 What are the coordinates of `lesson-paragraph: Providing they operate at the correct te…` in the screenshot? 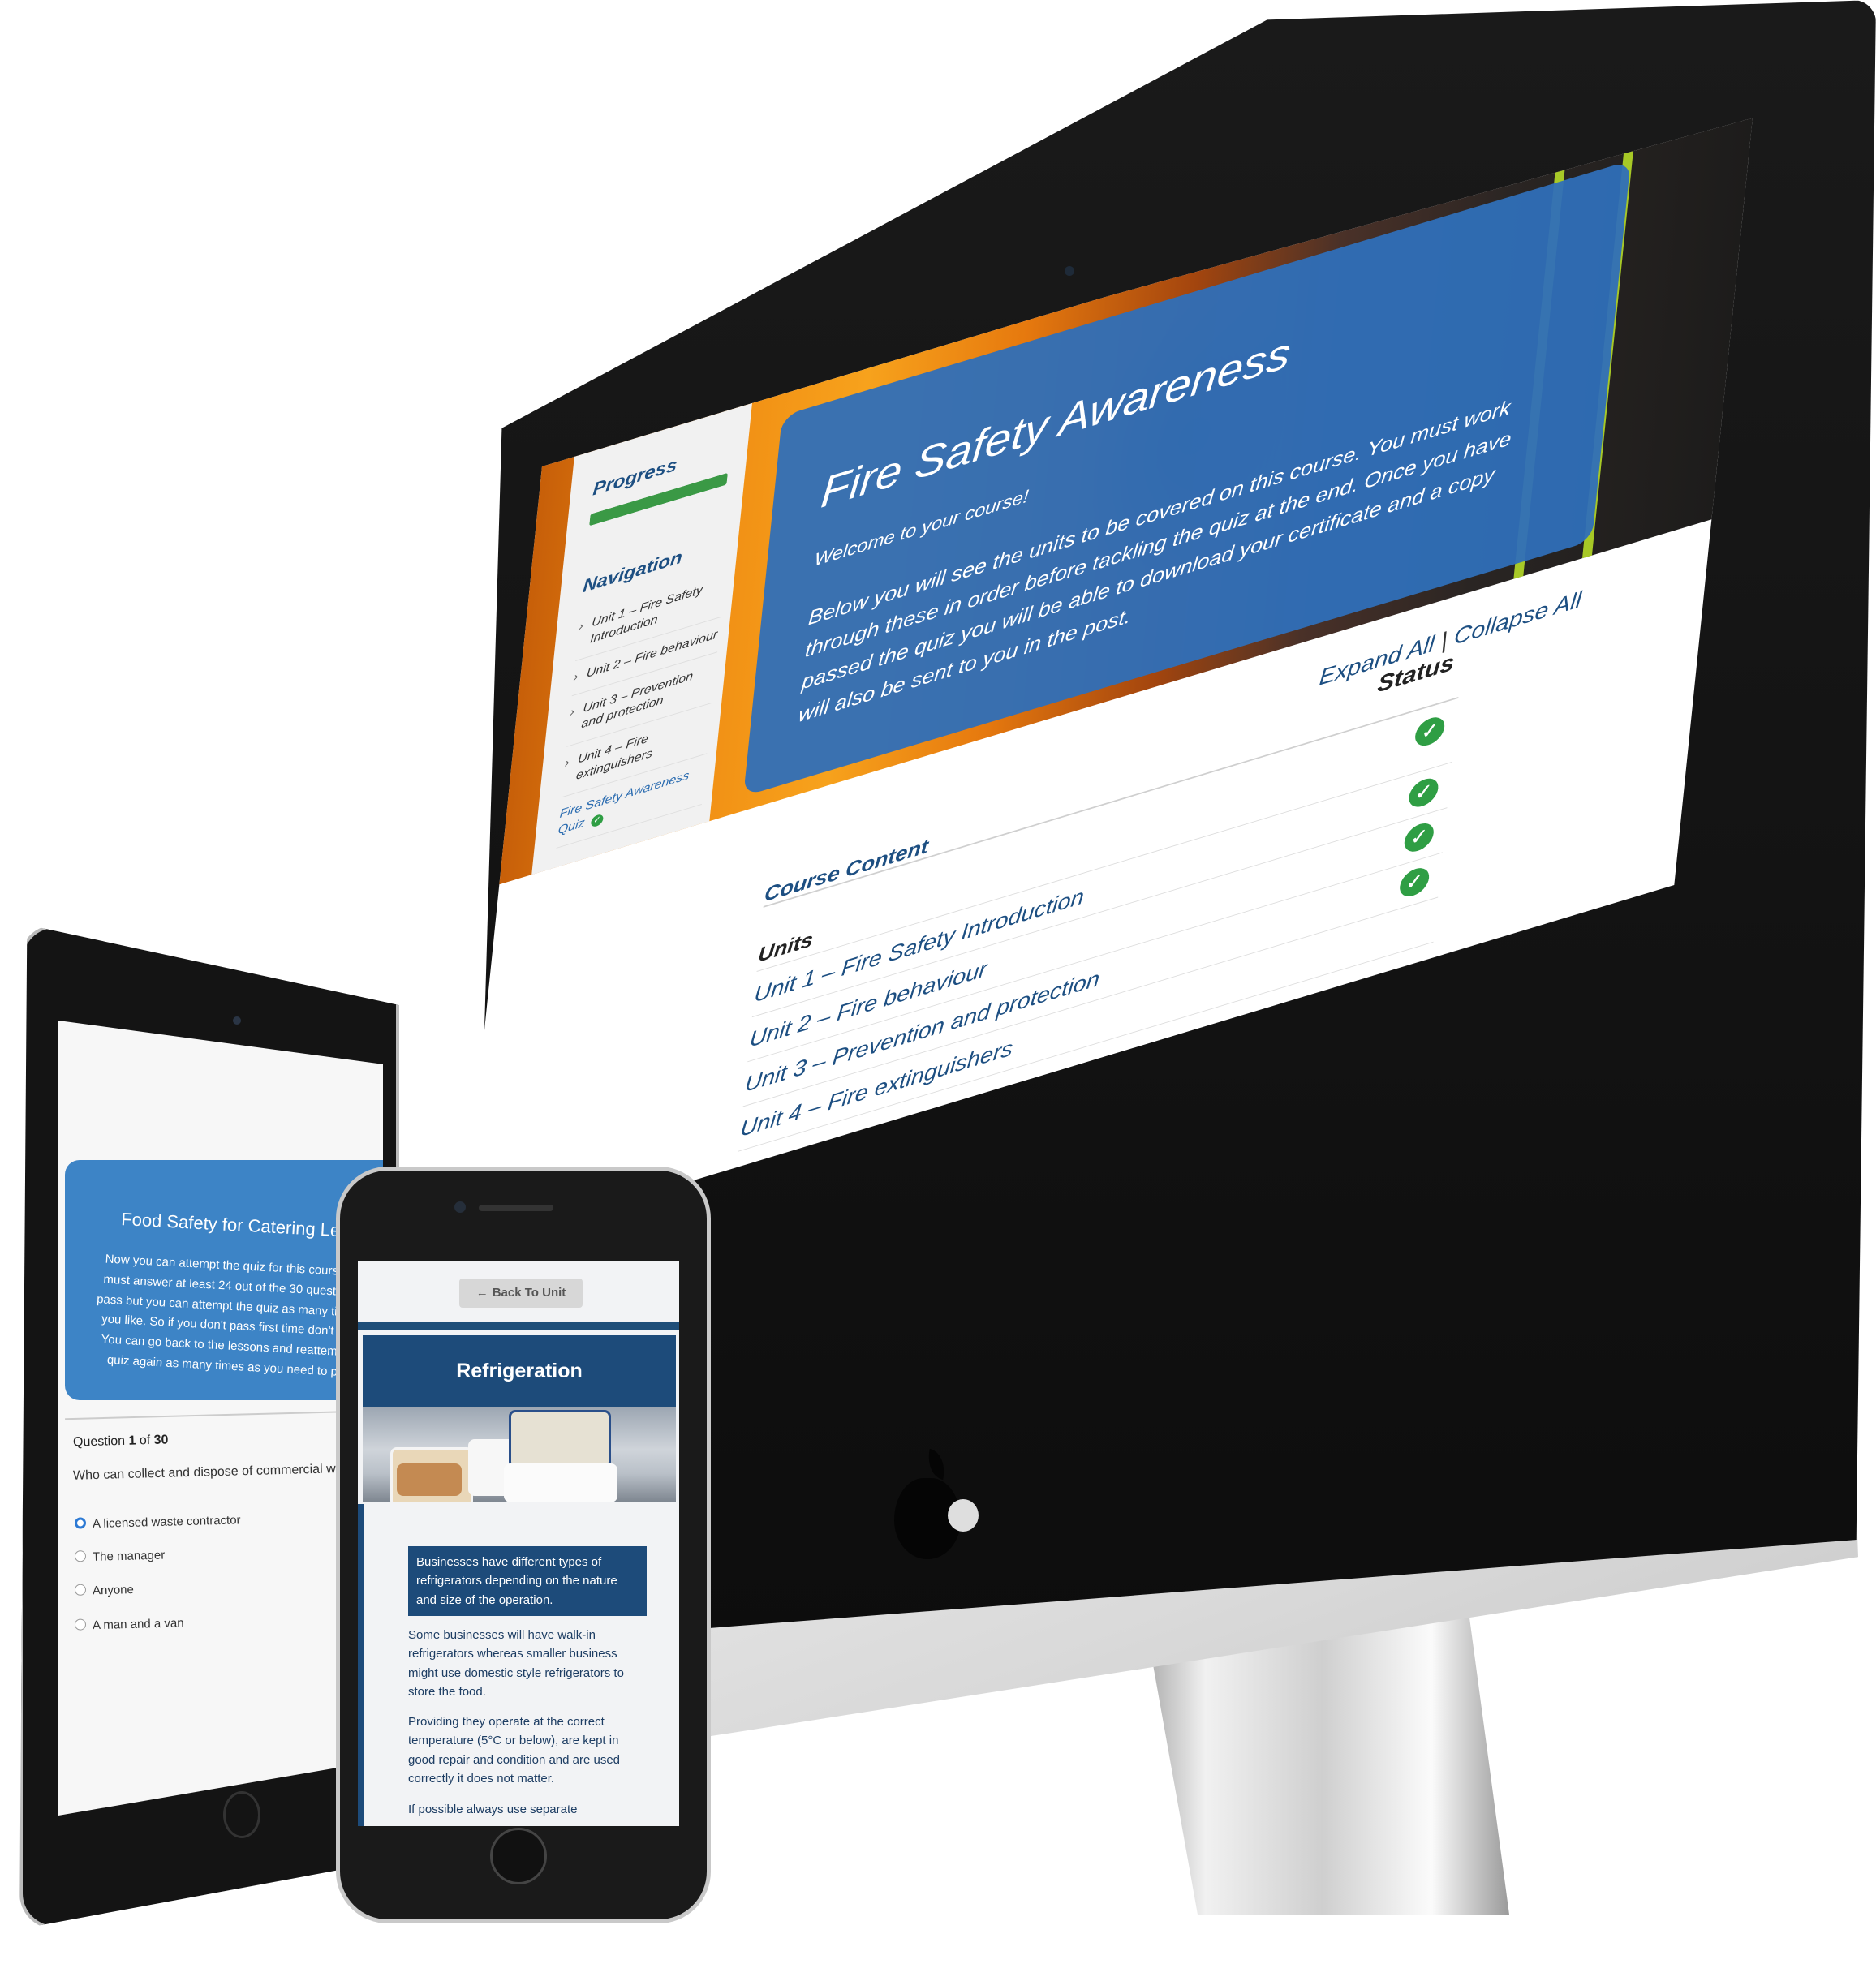 It's located at (514, 1750).